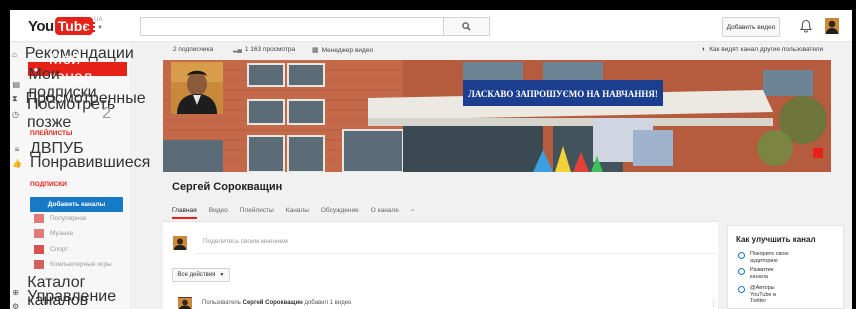  What do you see at coordinates (184, 213) in the screenshot?
I see `tab-home: Главная` at bounding box center [184, 213].